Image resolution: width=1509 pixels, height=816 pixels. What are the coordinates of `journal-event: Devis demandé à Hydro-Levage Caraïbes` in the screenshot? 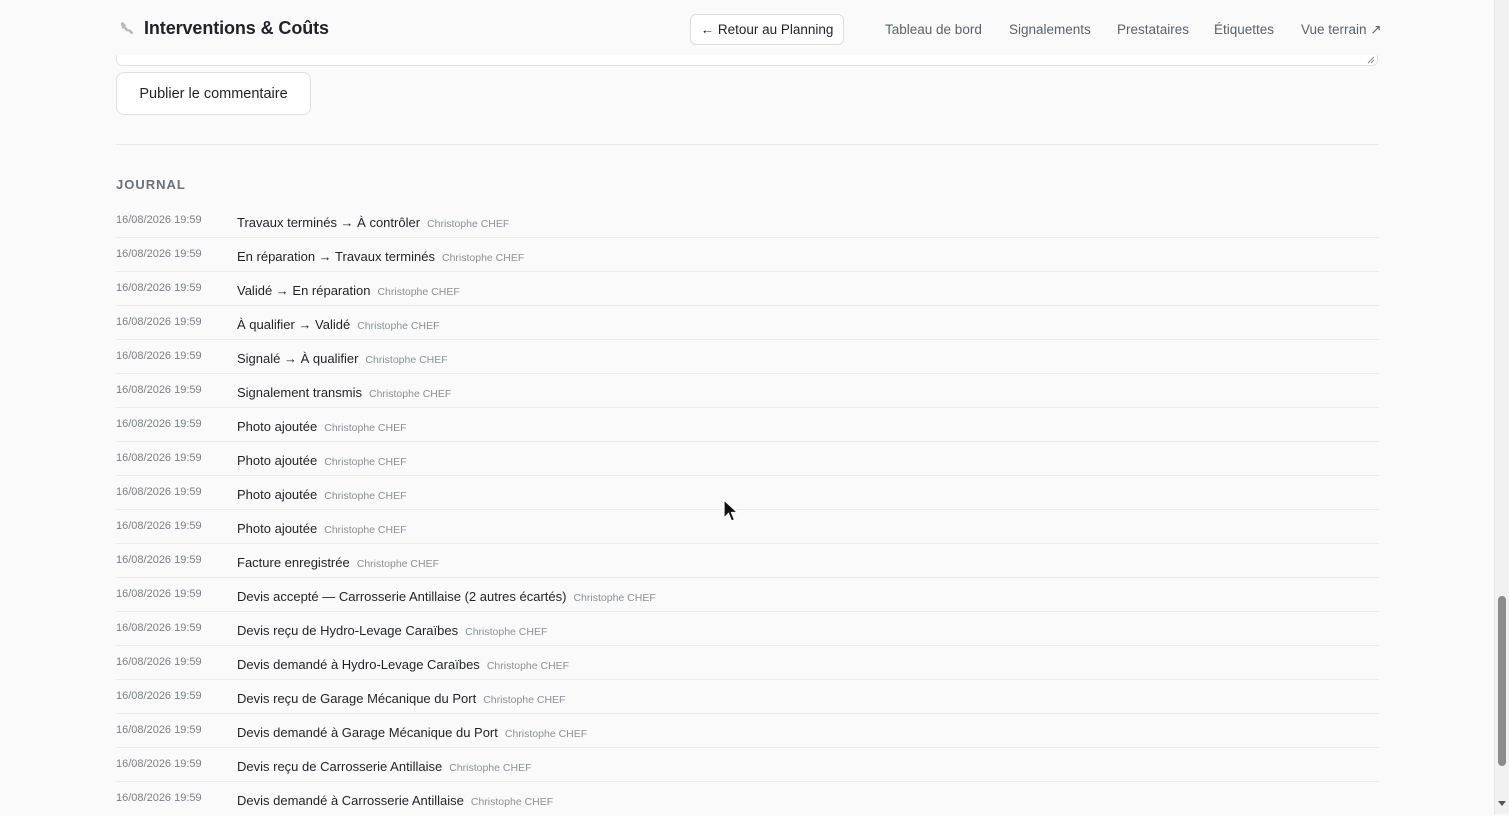 It's located at (358, 664).